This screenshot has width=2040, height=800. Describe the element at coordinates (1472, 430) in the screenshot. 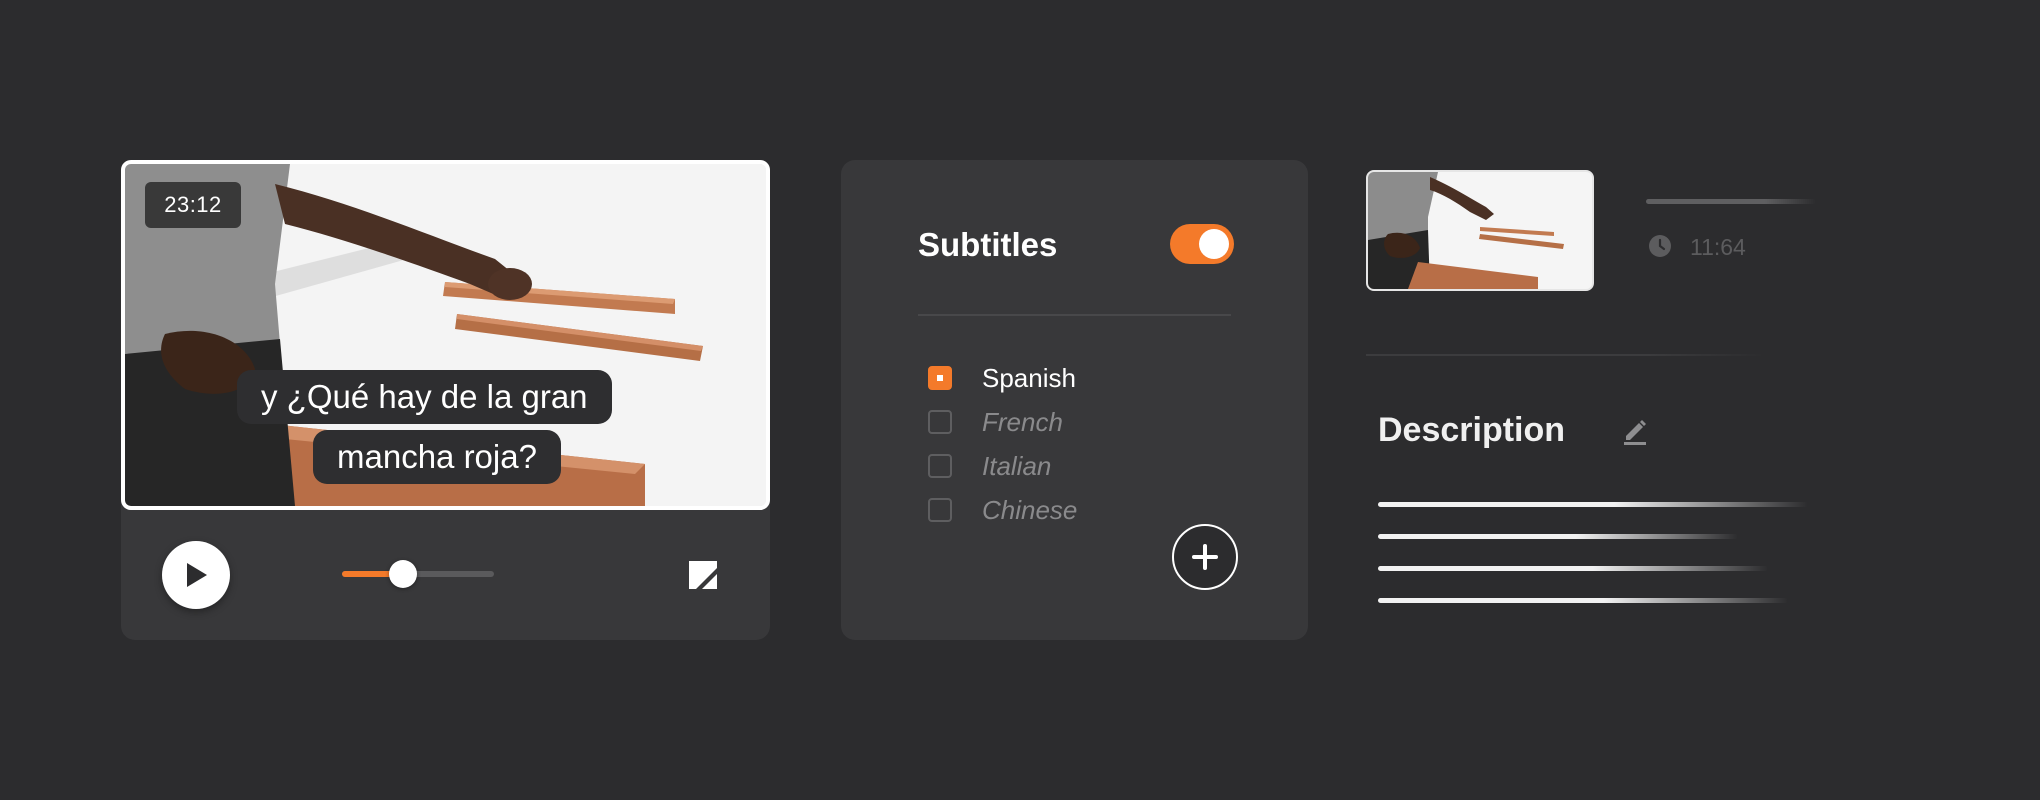

I see `description-title: Description` at that location.